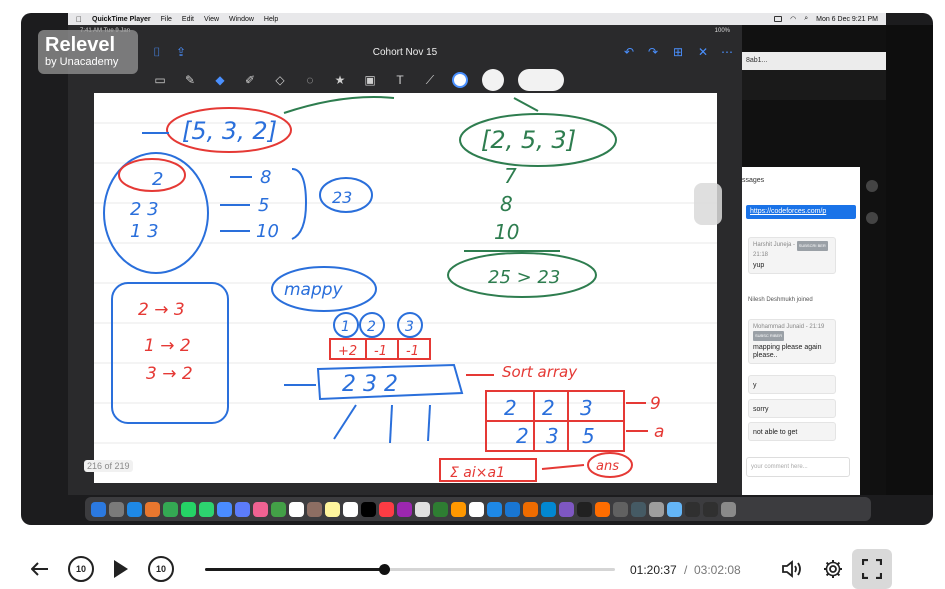  I want to click on image-icon: ▣, so click(370, 80).